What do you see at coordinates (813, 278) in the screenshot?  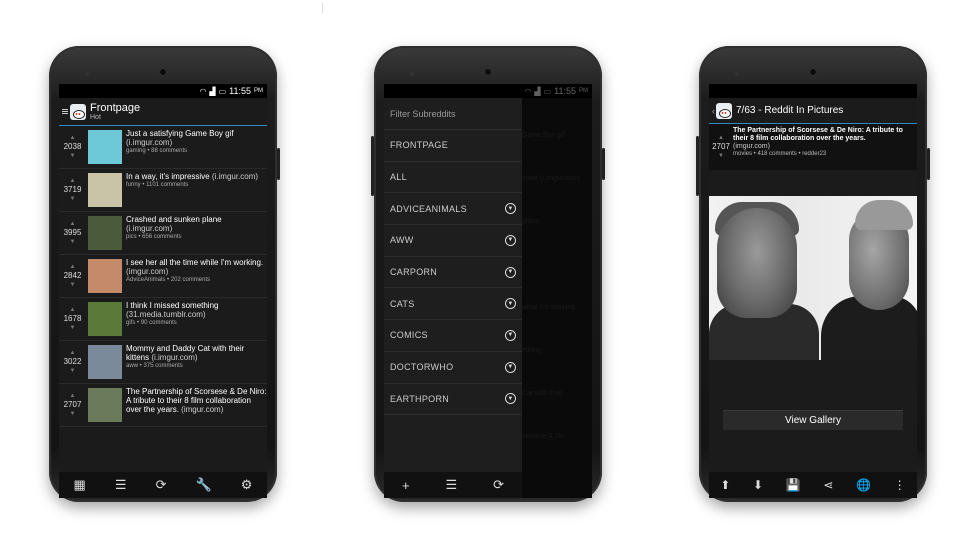 I see `gallery-image` at bounding box center [813, 278].